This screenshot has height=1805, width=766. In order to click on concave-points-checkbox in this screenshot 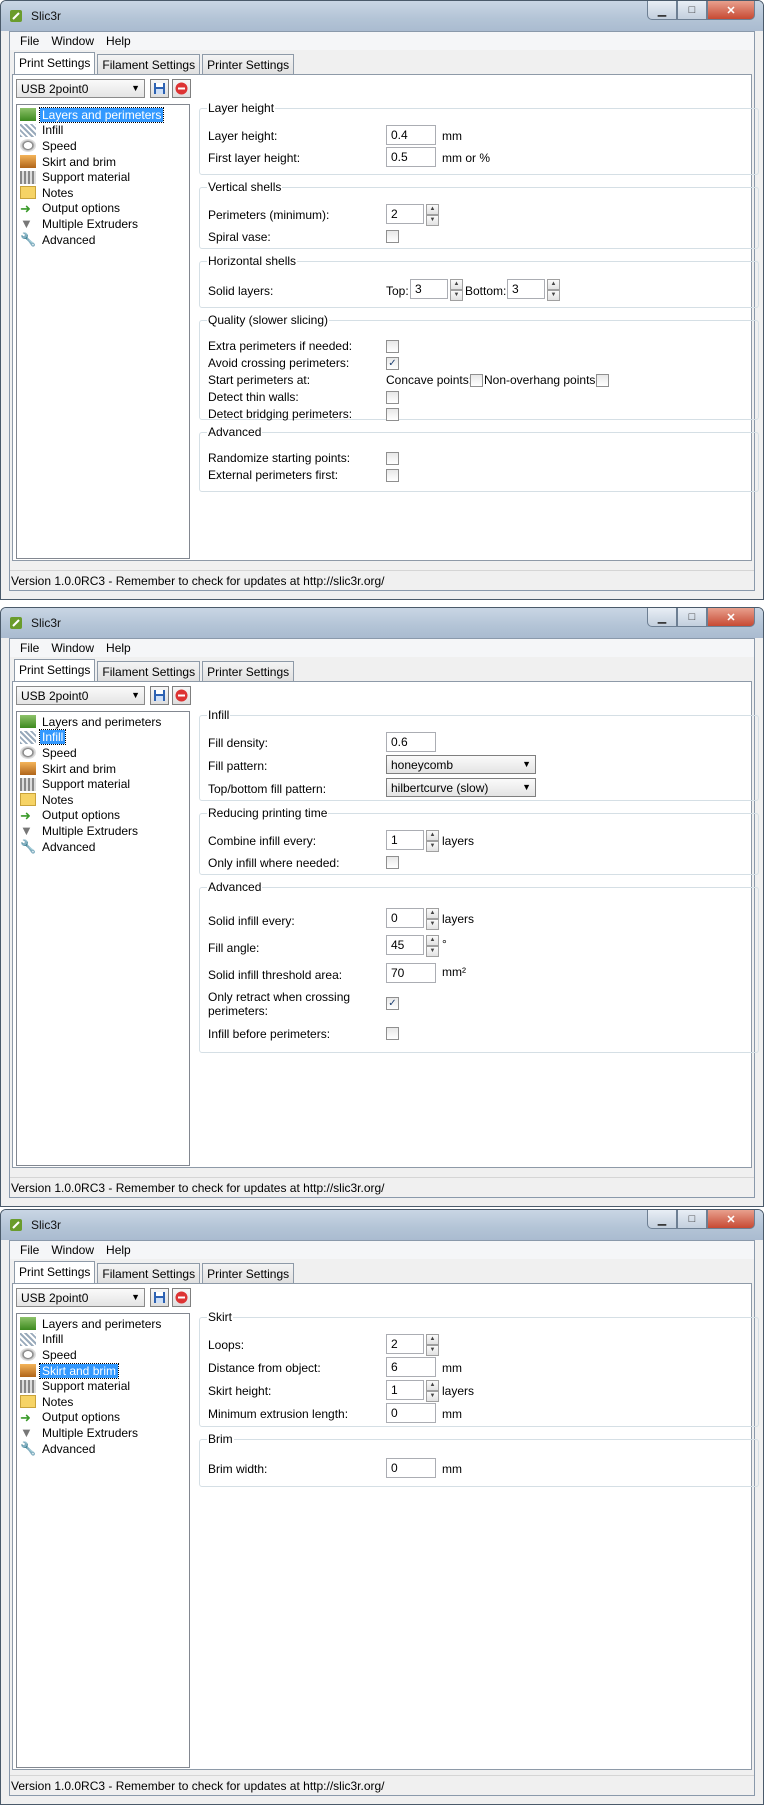, I will do `click(476, 380)`.